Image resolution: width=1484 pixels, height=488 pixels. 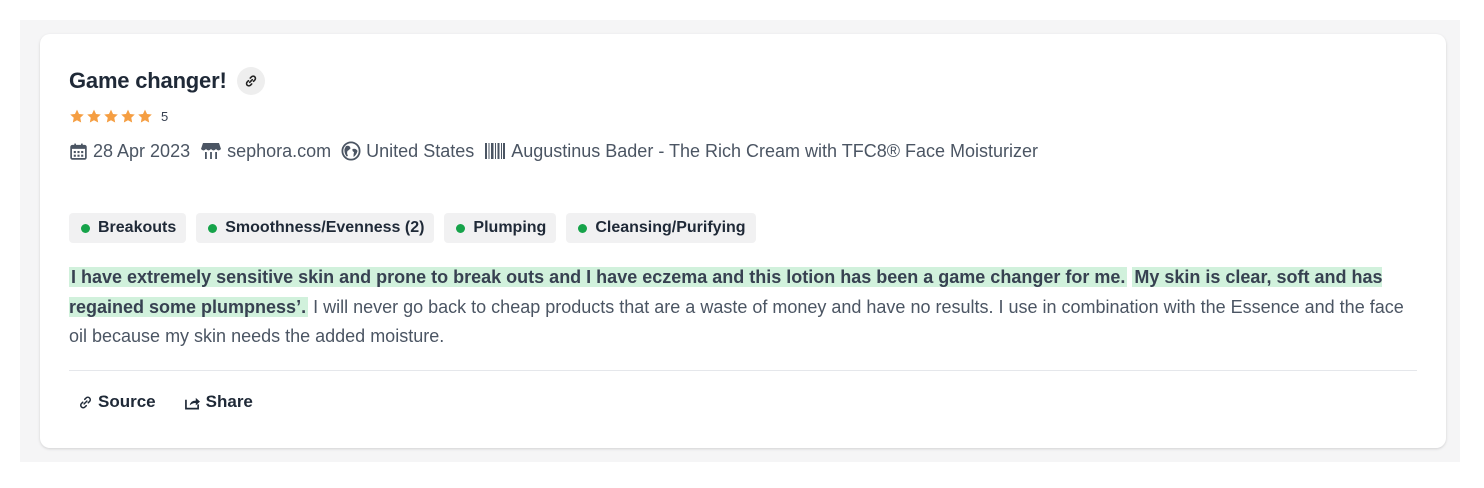 What do you see at coordinates (351, 151) in the screenshot?
I see `globe-icon` at bounding box center [351, 151].